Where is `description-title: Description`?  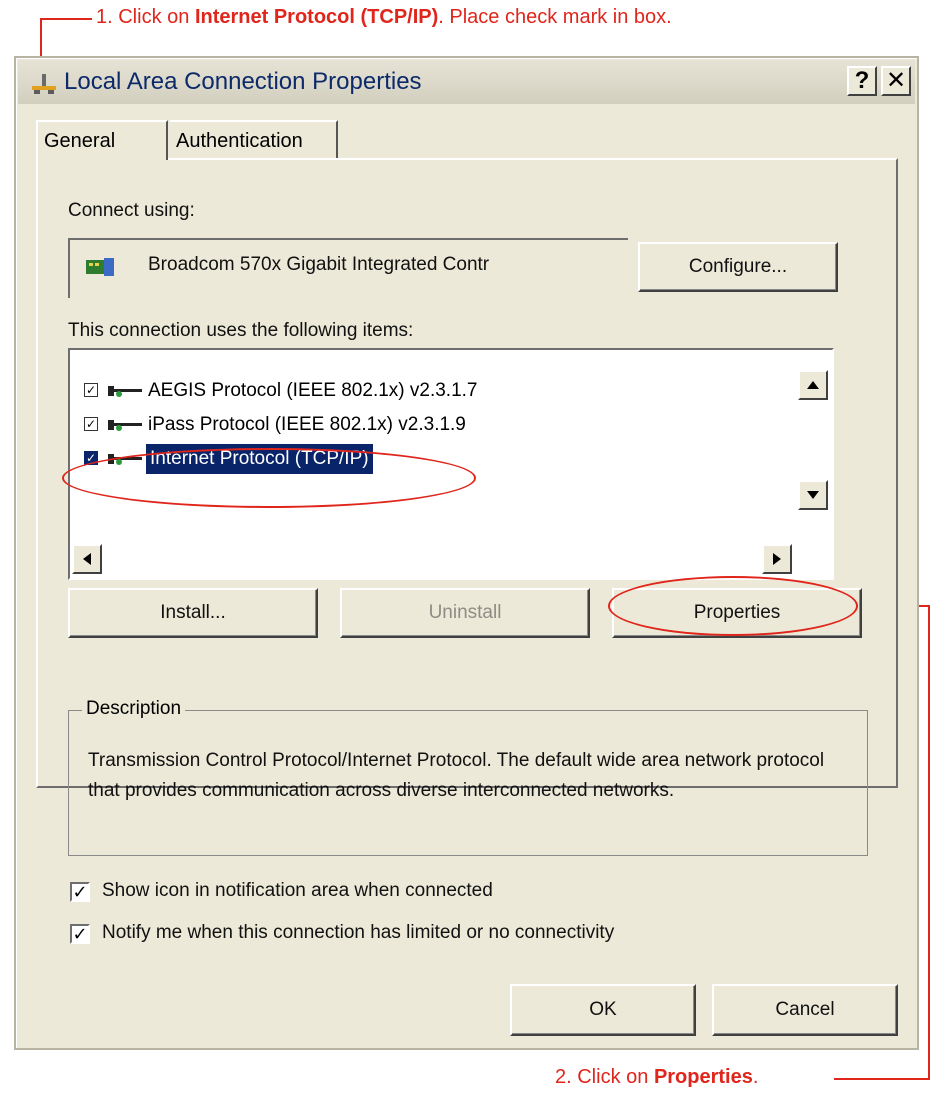 description-title: Description is located at coordinates (134, 709).